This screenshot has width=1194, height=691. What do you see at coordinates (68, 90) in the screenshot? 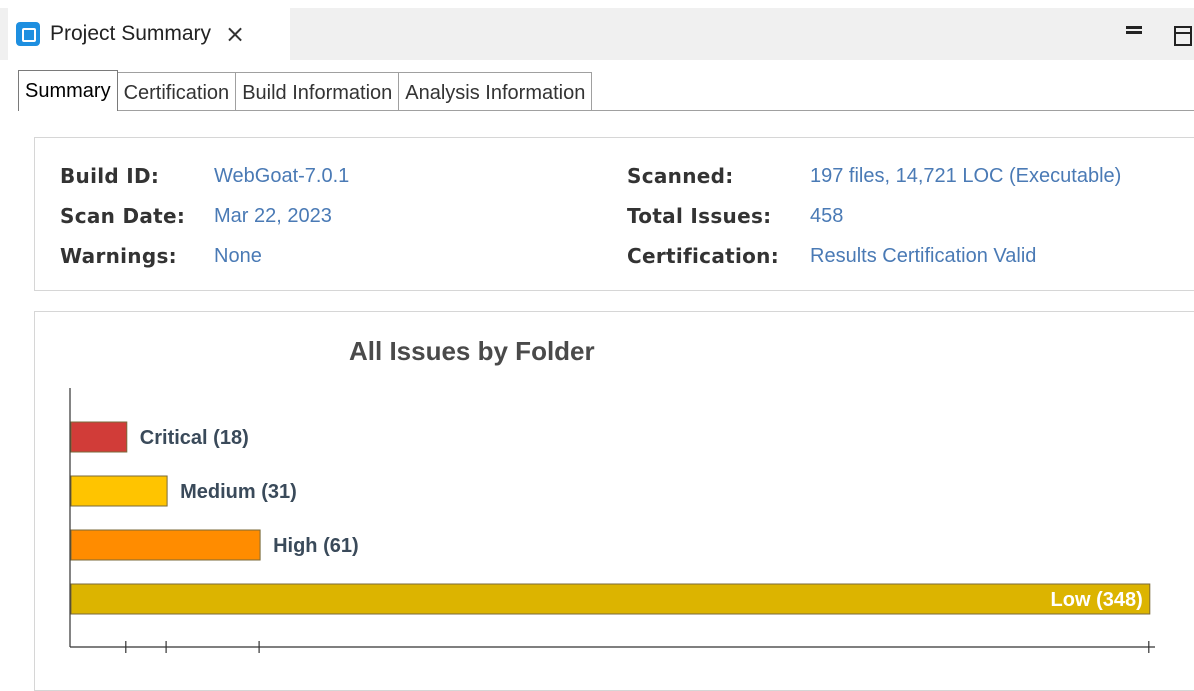
I see `tab-summary: Summary` at bounding box center [68, 90].